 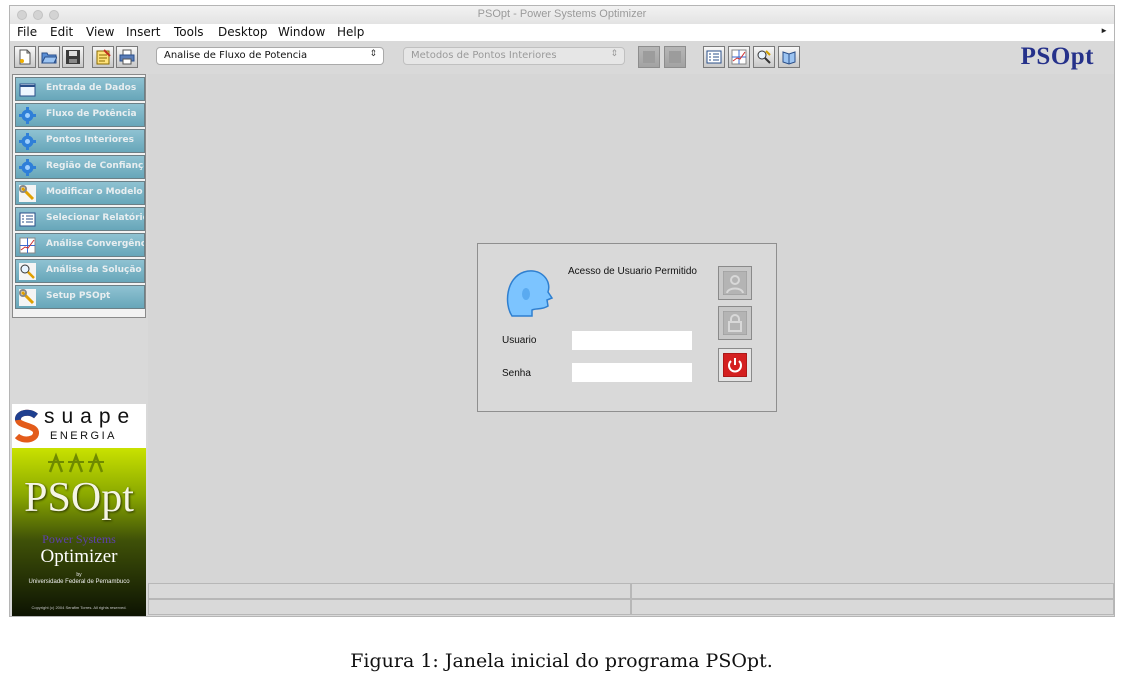 What do you see at coordinates (94, 192) in the screenshot?
I see `sidebar-item-label: Modificar o Modelo` at bounding box center [94, 192].